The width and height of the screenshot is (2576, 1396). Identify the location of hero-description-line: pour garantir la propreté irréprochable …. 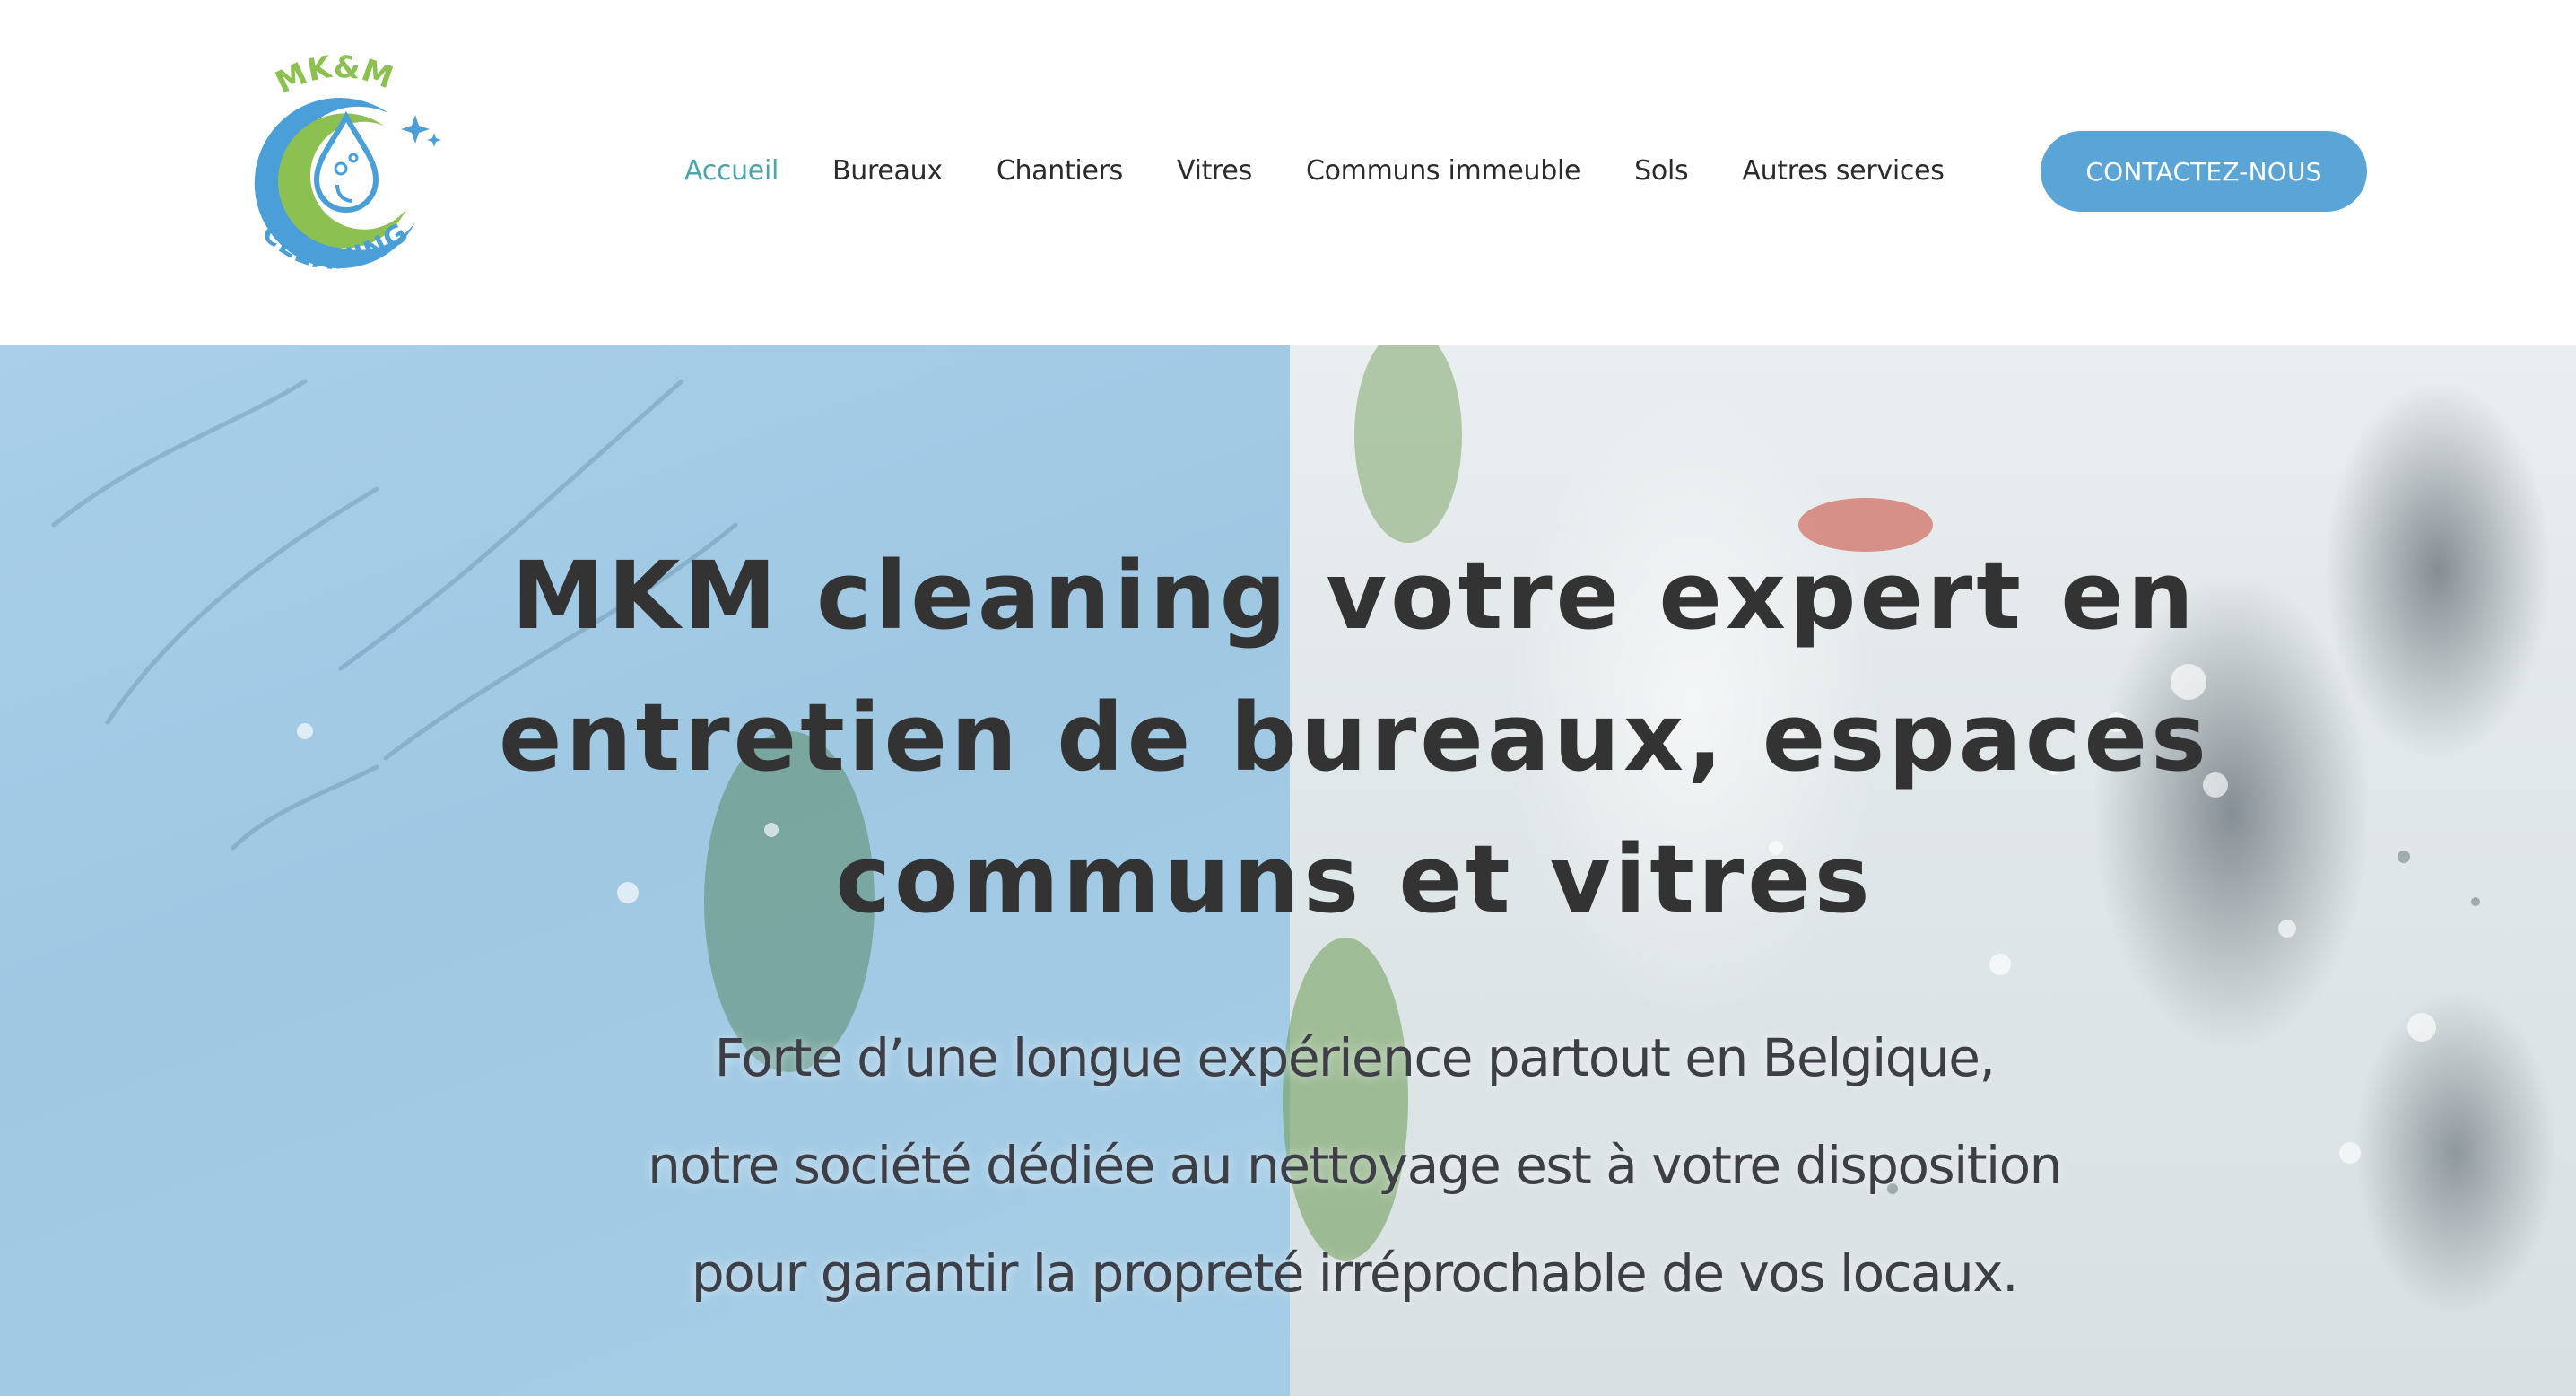
(1355, 1273).